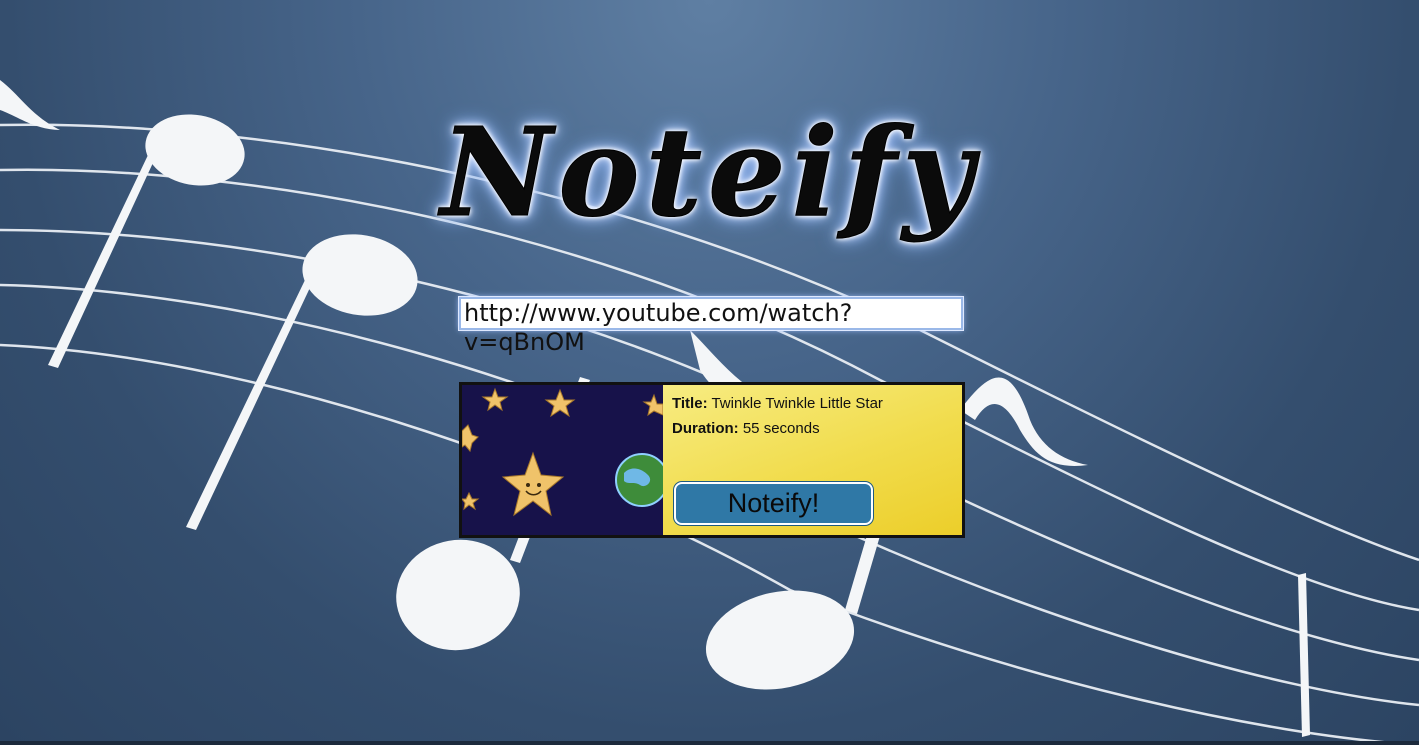  What do you see at coordinates (781, 428) in the screenshot?
I see `video-duration: 55 seconds` at bounding box center [781, 428].